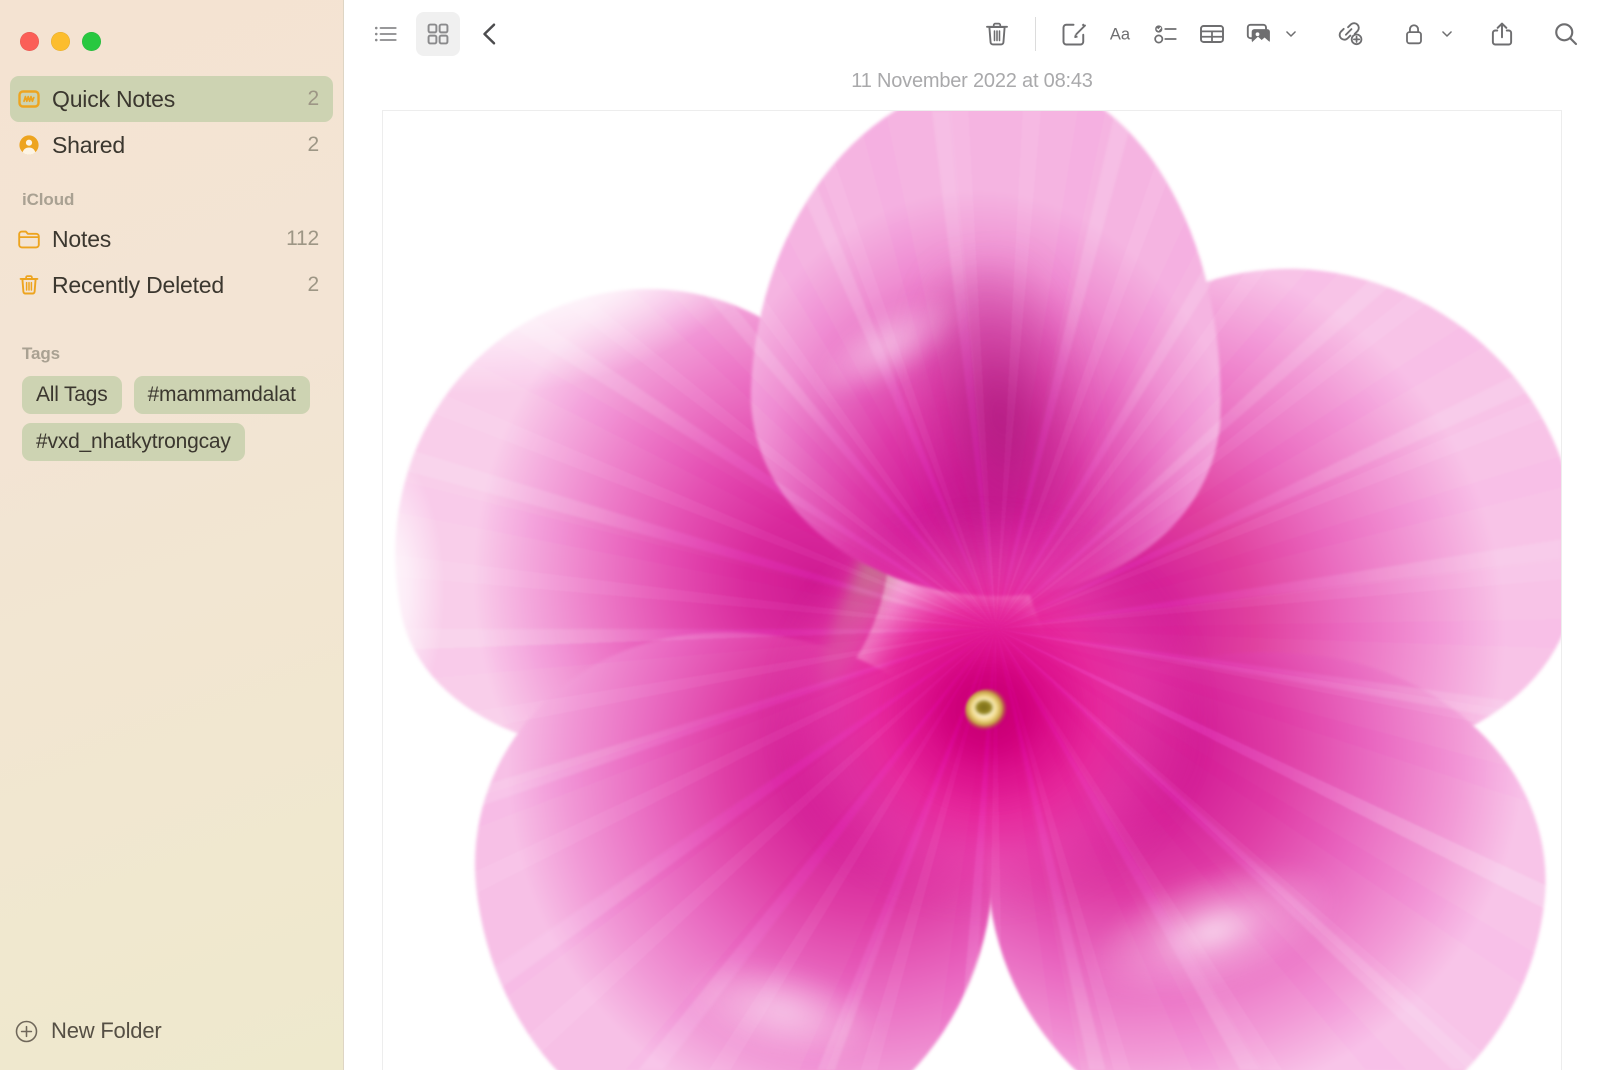 The height and width of the screenshot is (1070, 1600). I want to click on lock-button-icon-wrap, so click(1414, 34).